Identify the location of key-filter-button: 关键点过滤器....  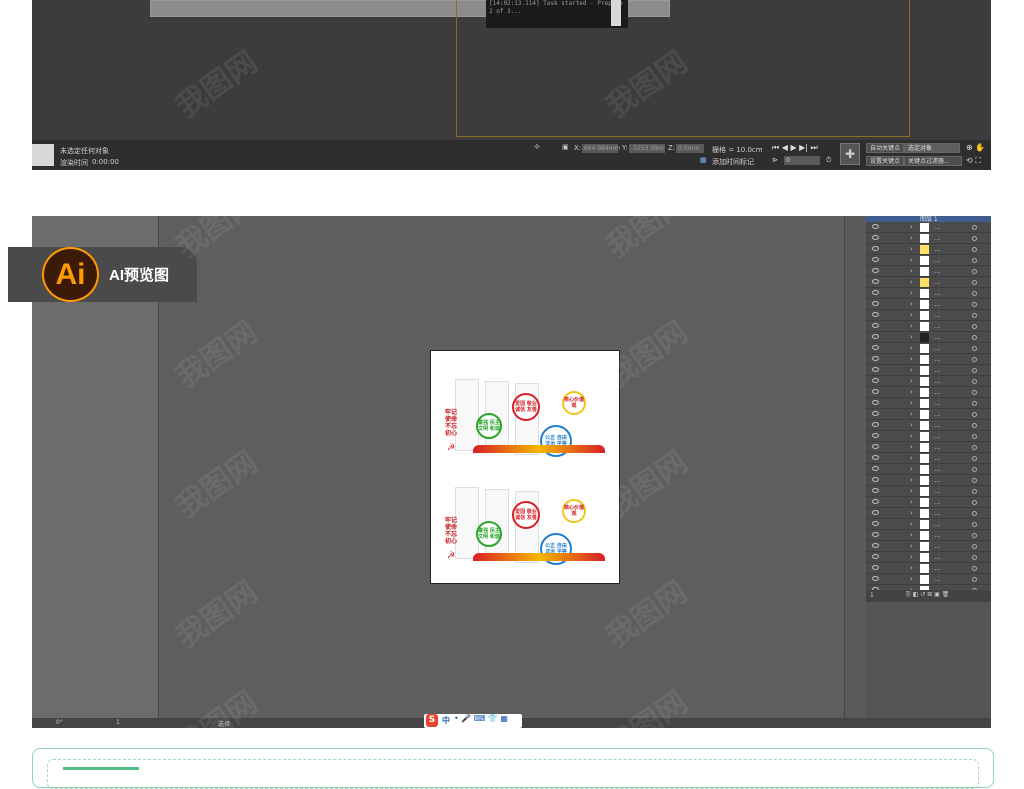
(933, 161).